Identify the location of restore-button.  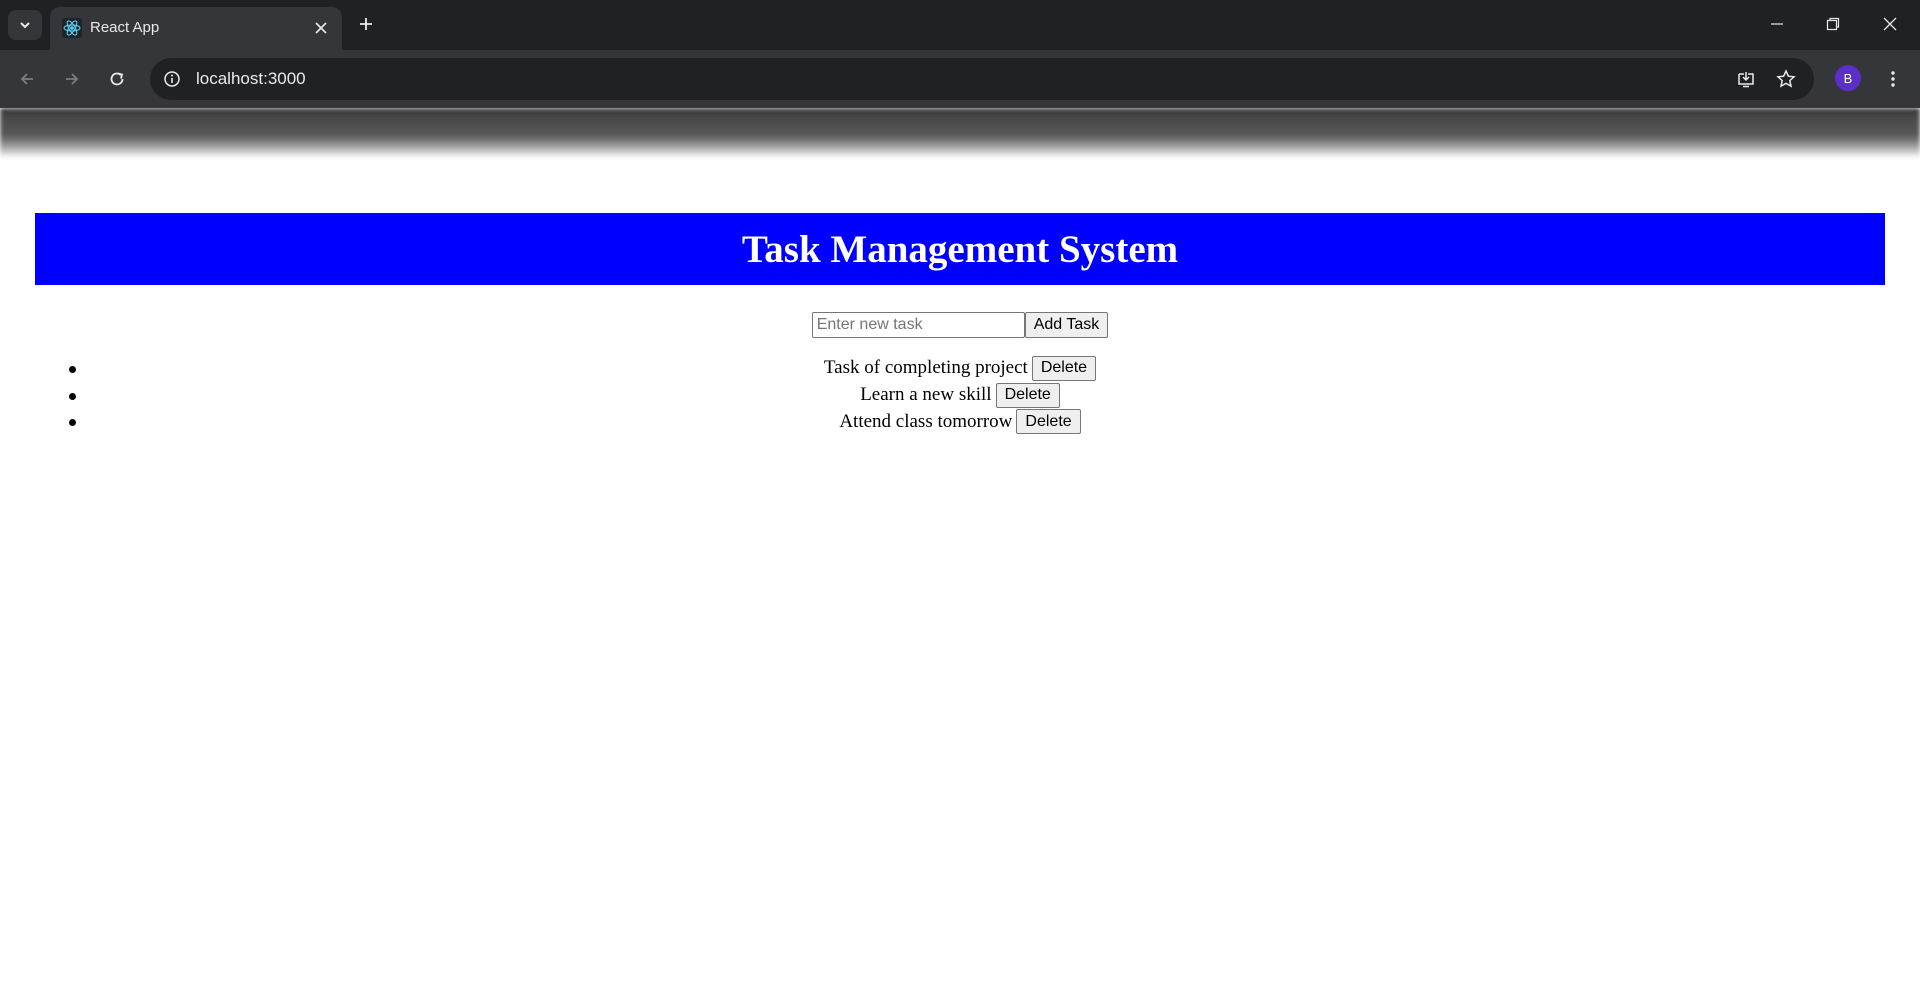
(1833, 24).